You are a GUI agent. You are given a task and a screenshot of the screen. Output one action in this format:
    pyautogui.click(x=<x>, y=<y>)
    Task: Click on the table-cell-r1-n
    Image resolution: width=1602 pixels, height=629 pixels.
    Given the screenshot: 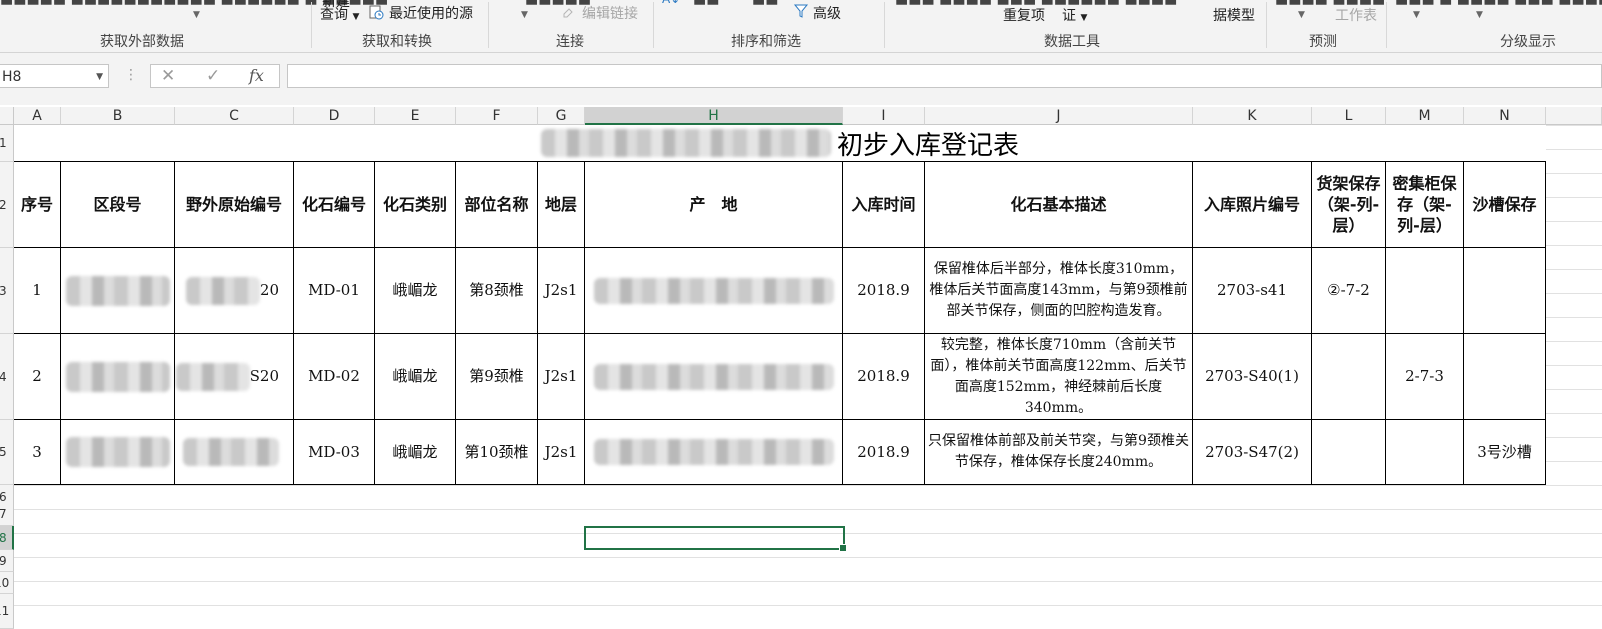 What is the action you would take?
    pyautogui.click(x=1505, y=291)
    